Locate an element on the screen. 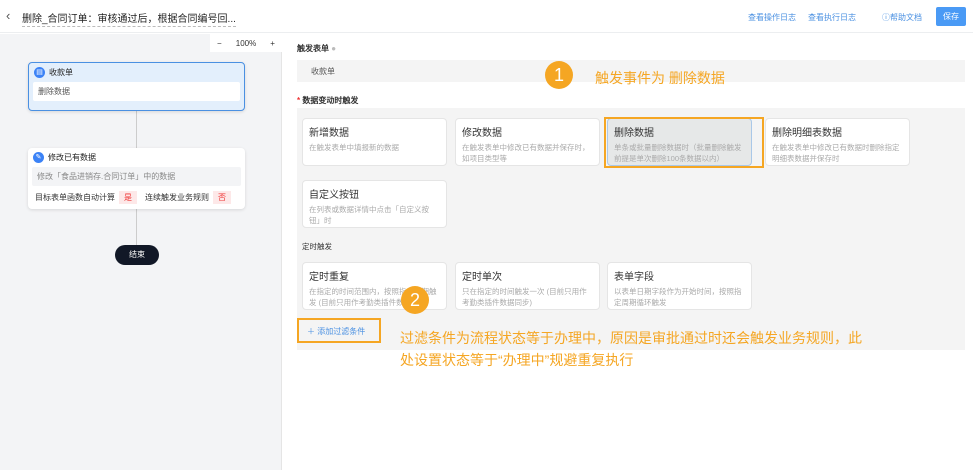 The width and height of the screenshot is (973, 470). calc-badge: 是 is located at coordinates (128, 197).